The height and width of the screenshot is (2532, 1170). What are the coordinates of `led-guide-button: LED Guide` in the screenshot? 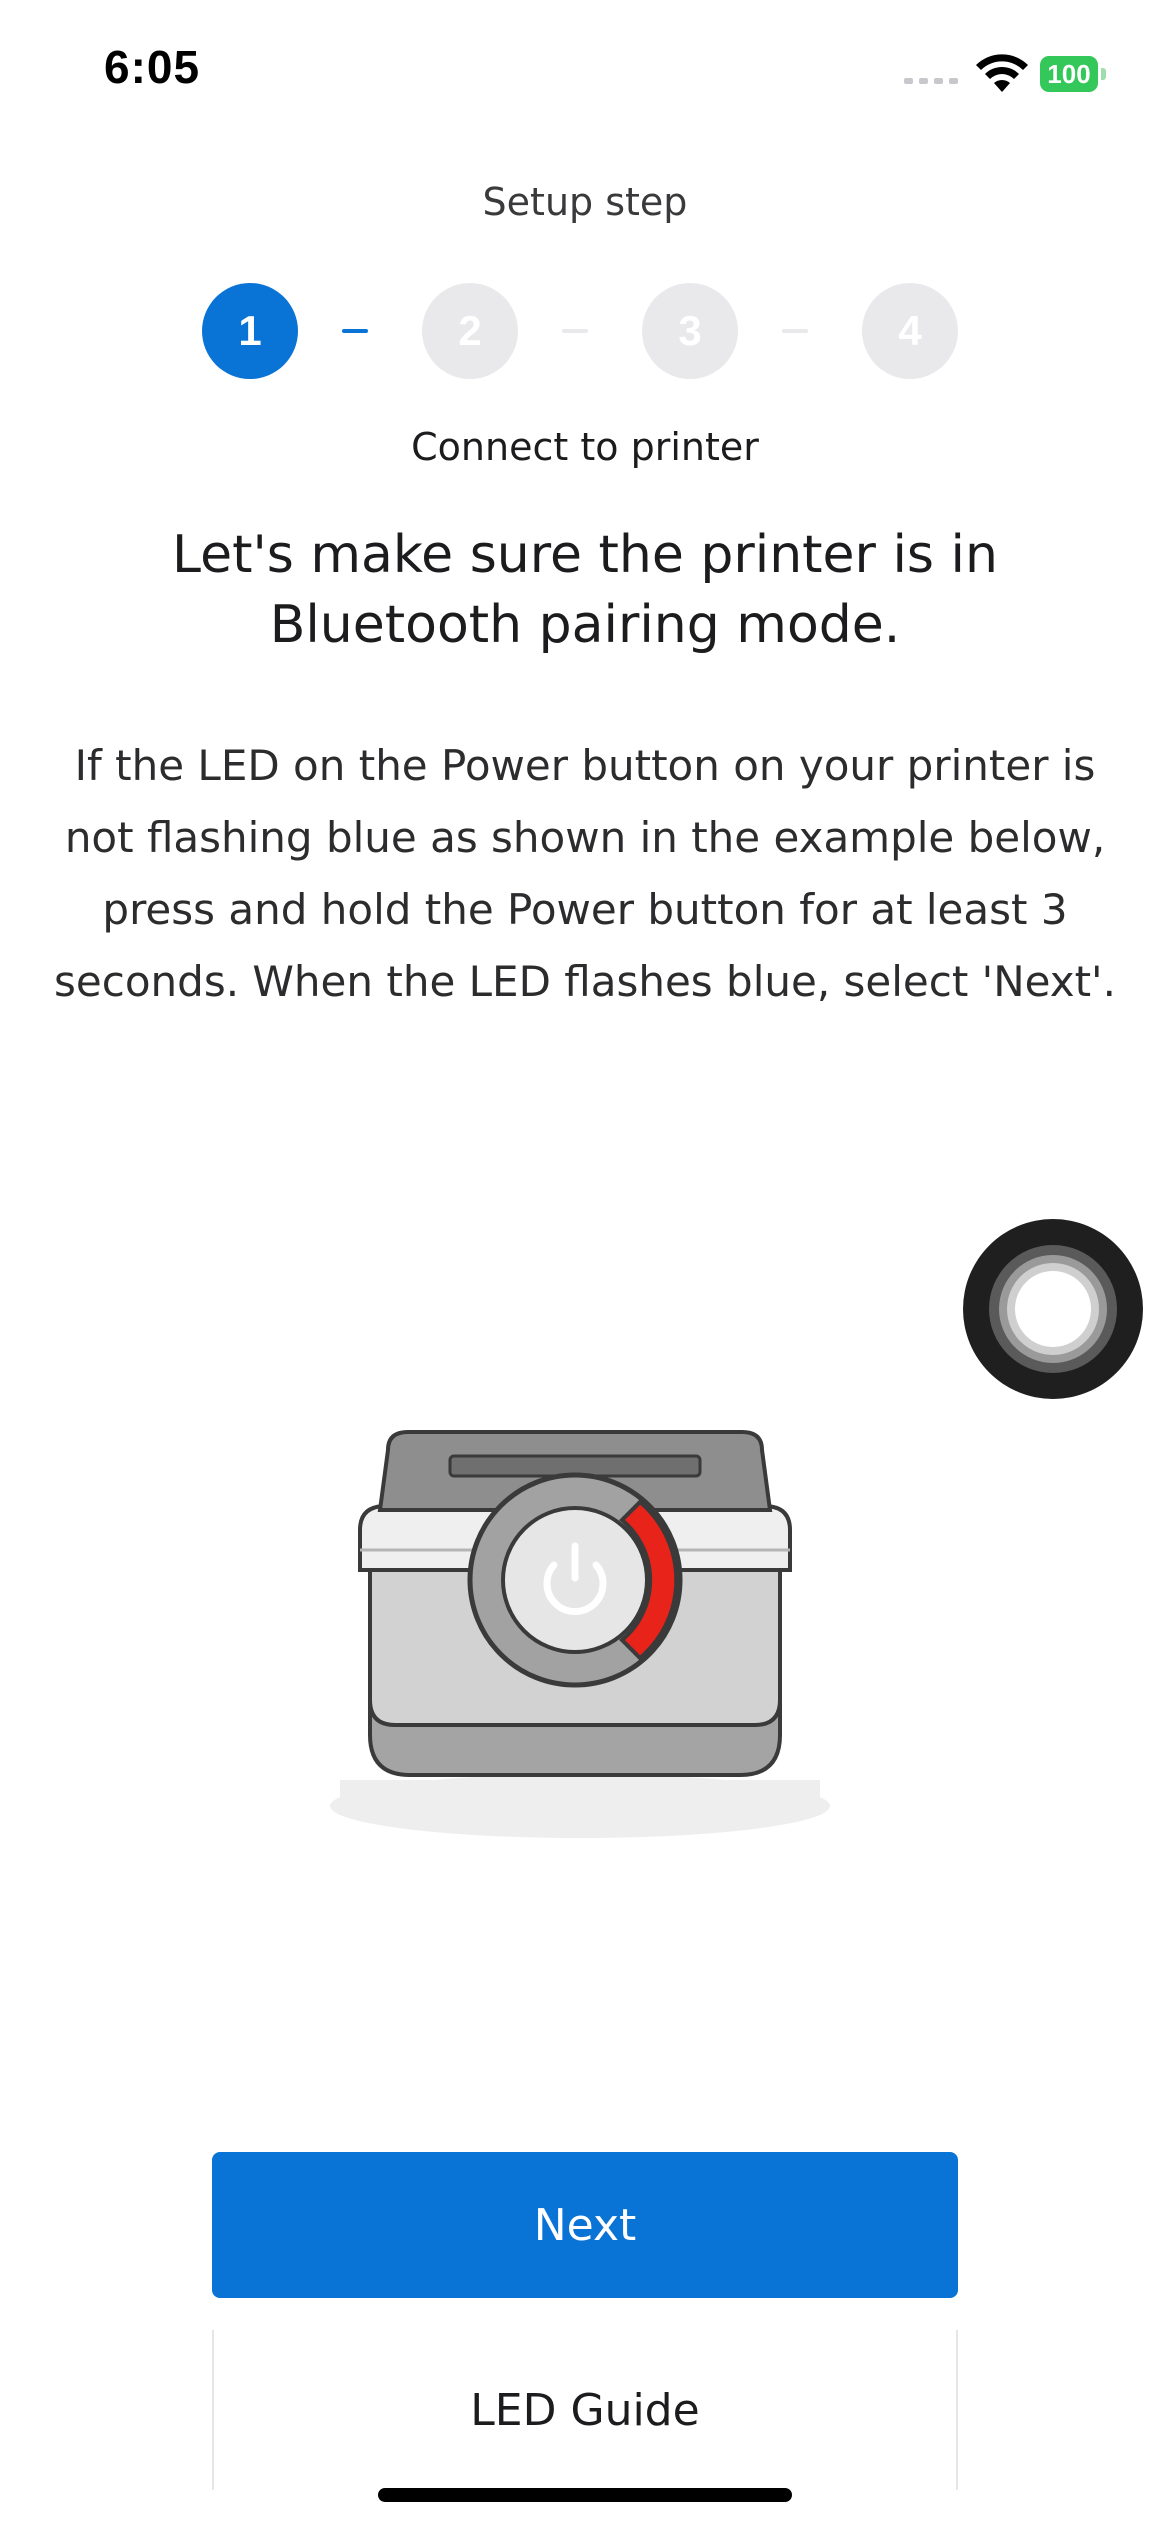 It's located at (585, 2410).